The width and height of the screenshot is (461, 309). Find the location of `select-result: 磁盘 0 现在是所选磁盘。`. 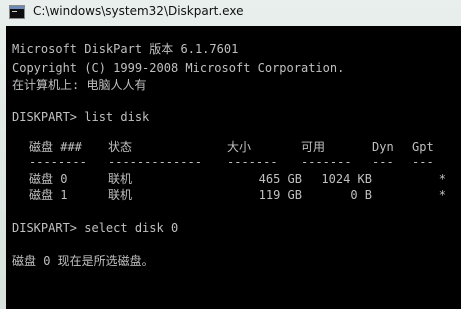

select-result: 磁盘 0 现在是所选磁盘。 is located at coordinates (83, 261).